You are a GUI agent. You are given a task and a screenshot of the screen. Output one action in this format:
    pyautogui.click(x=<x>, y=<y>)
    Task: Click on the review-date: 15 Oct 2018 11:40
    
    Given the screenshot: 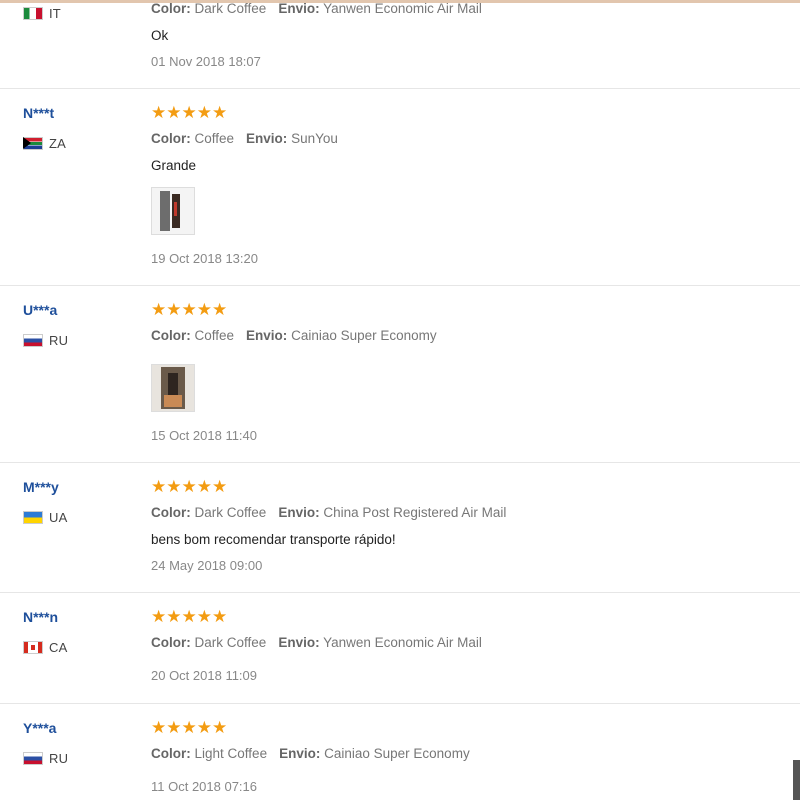 What is the action you would take?
    pyautogui.click(x=204, y=435)
    